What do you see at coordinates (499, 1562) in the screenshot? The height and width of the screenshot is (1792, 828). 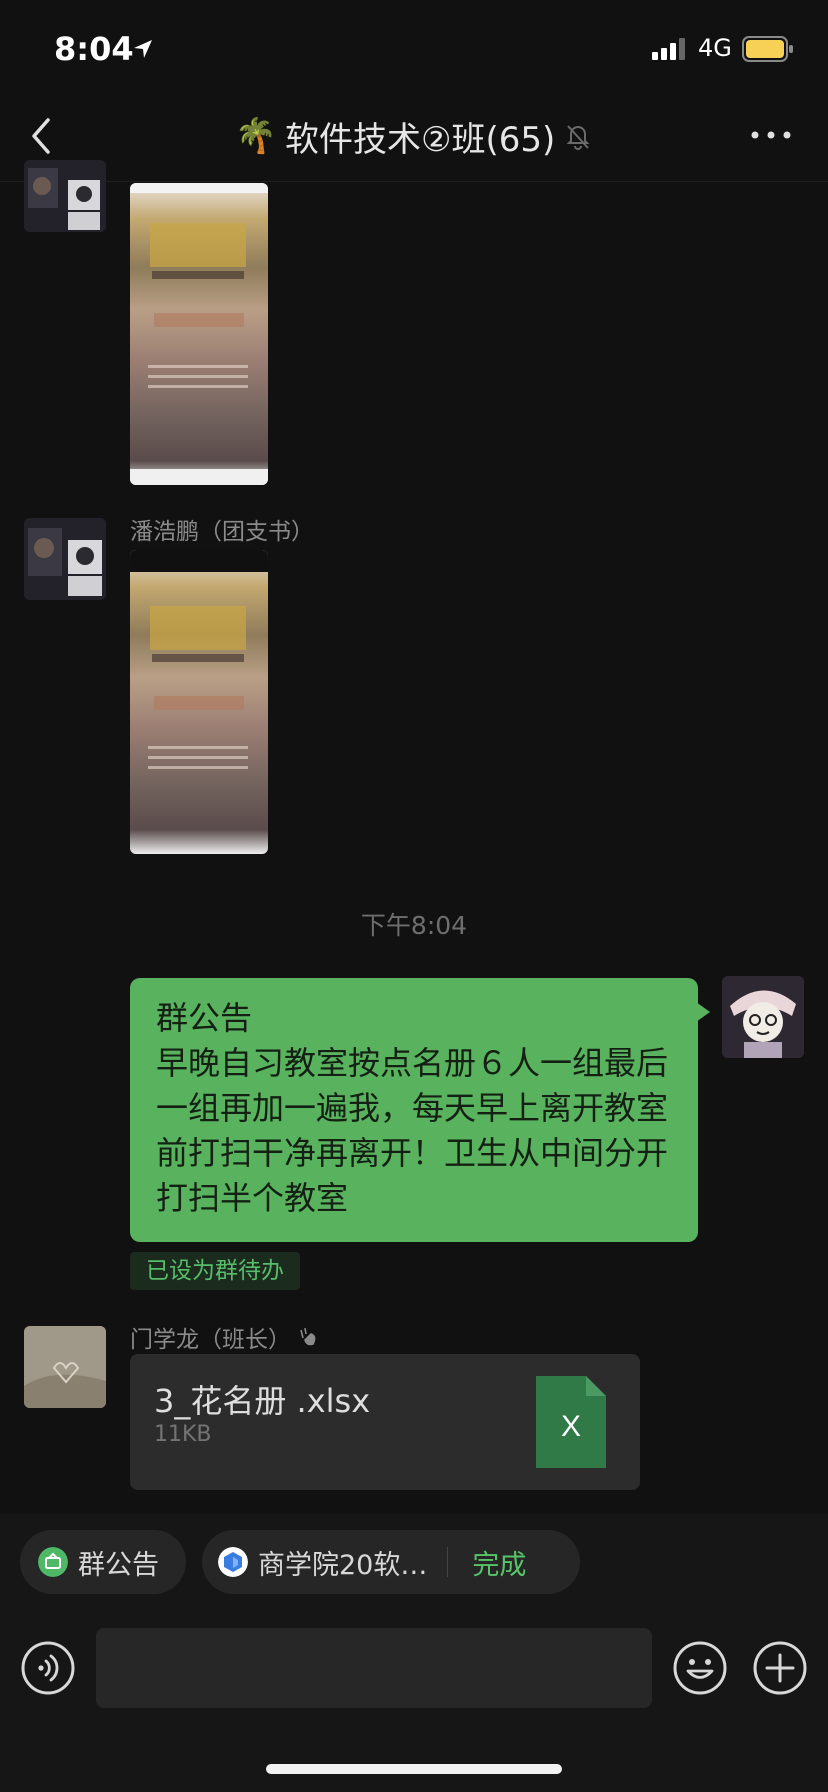 I see `done-button: 完成` at bounding box center [499, 1562].